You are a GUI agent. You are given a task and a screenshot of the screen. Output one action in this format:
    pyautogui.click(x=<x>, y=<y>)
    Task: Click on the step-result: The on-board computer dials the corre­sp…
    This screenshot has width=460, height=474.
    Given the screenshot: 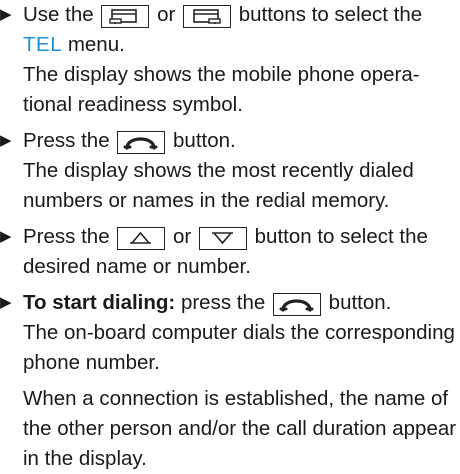 What is the action you would take?
    pyautogui.click(x=239, y=347)
    